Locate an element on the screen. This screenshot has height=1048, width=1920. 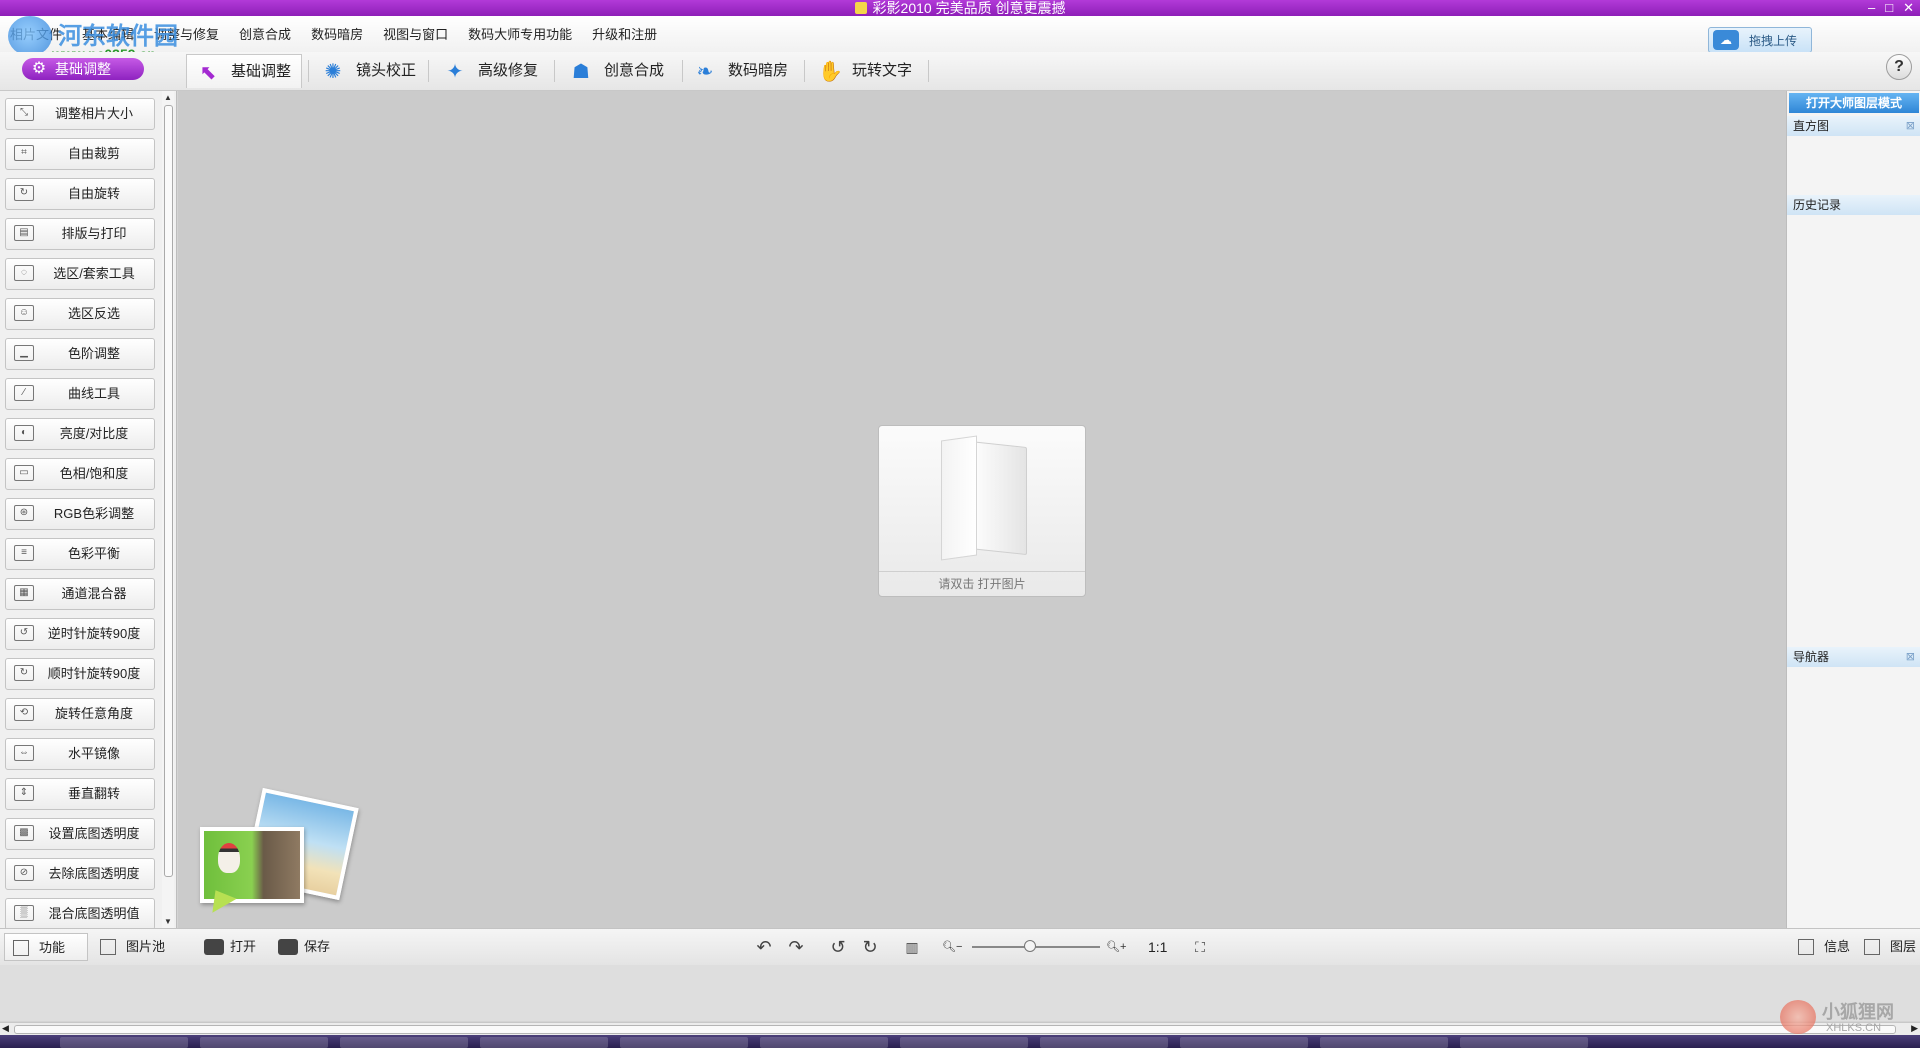
drag-upload-button: ☁ 拖拽上传 is located at coordinates (1760, 40).